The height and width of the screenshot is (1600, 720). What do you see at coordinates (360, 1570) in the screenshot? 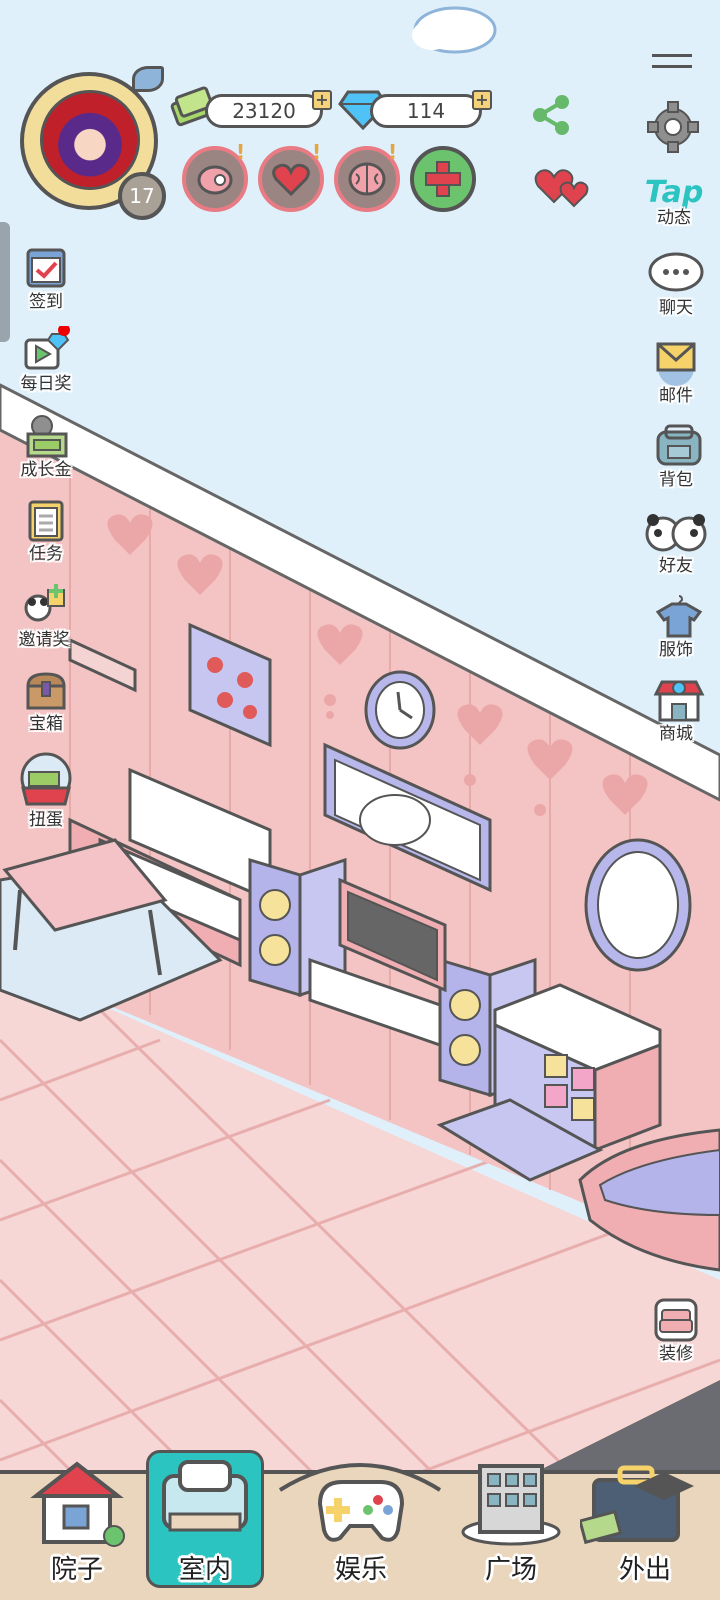
I see `nav-entertainment-label: 娱乐` at bounding box center [360, 1570].